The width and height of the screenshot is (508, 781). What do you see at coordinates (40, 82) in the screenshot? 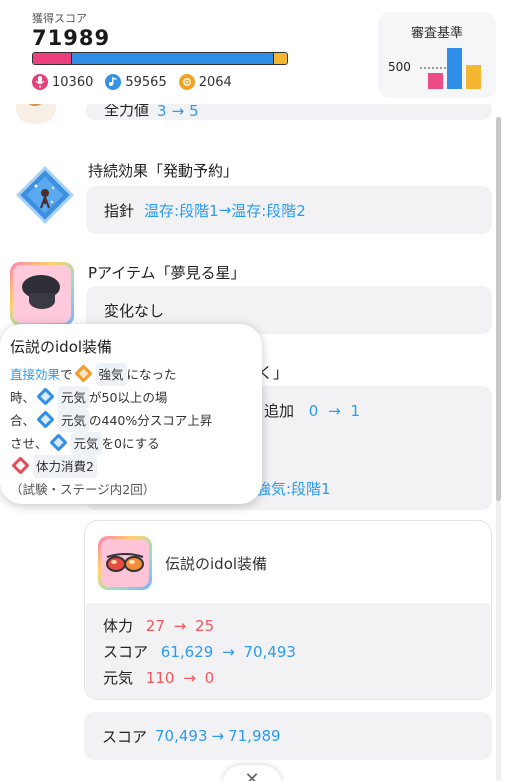
I see `microphone-icon` at bounding box center [40, 82].